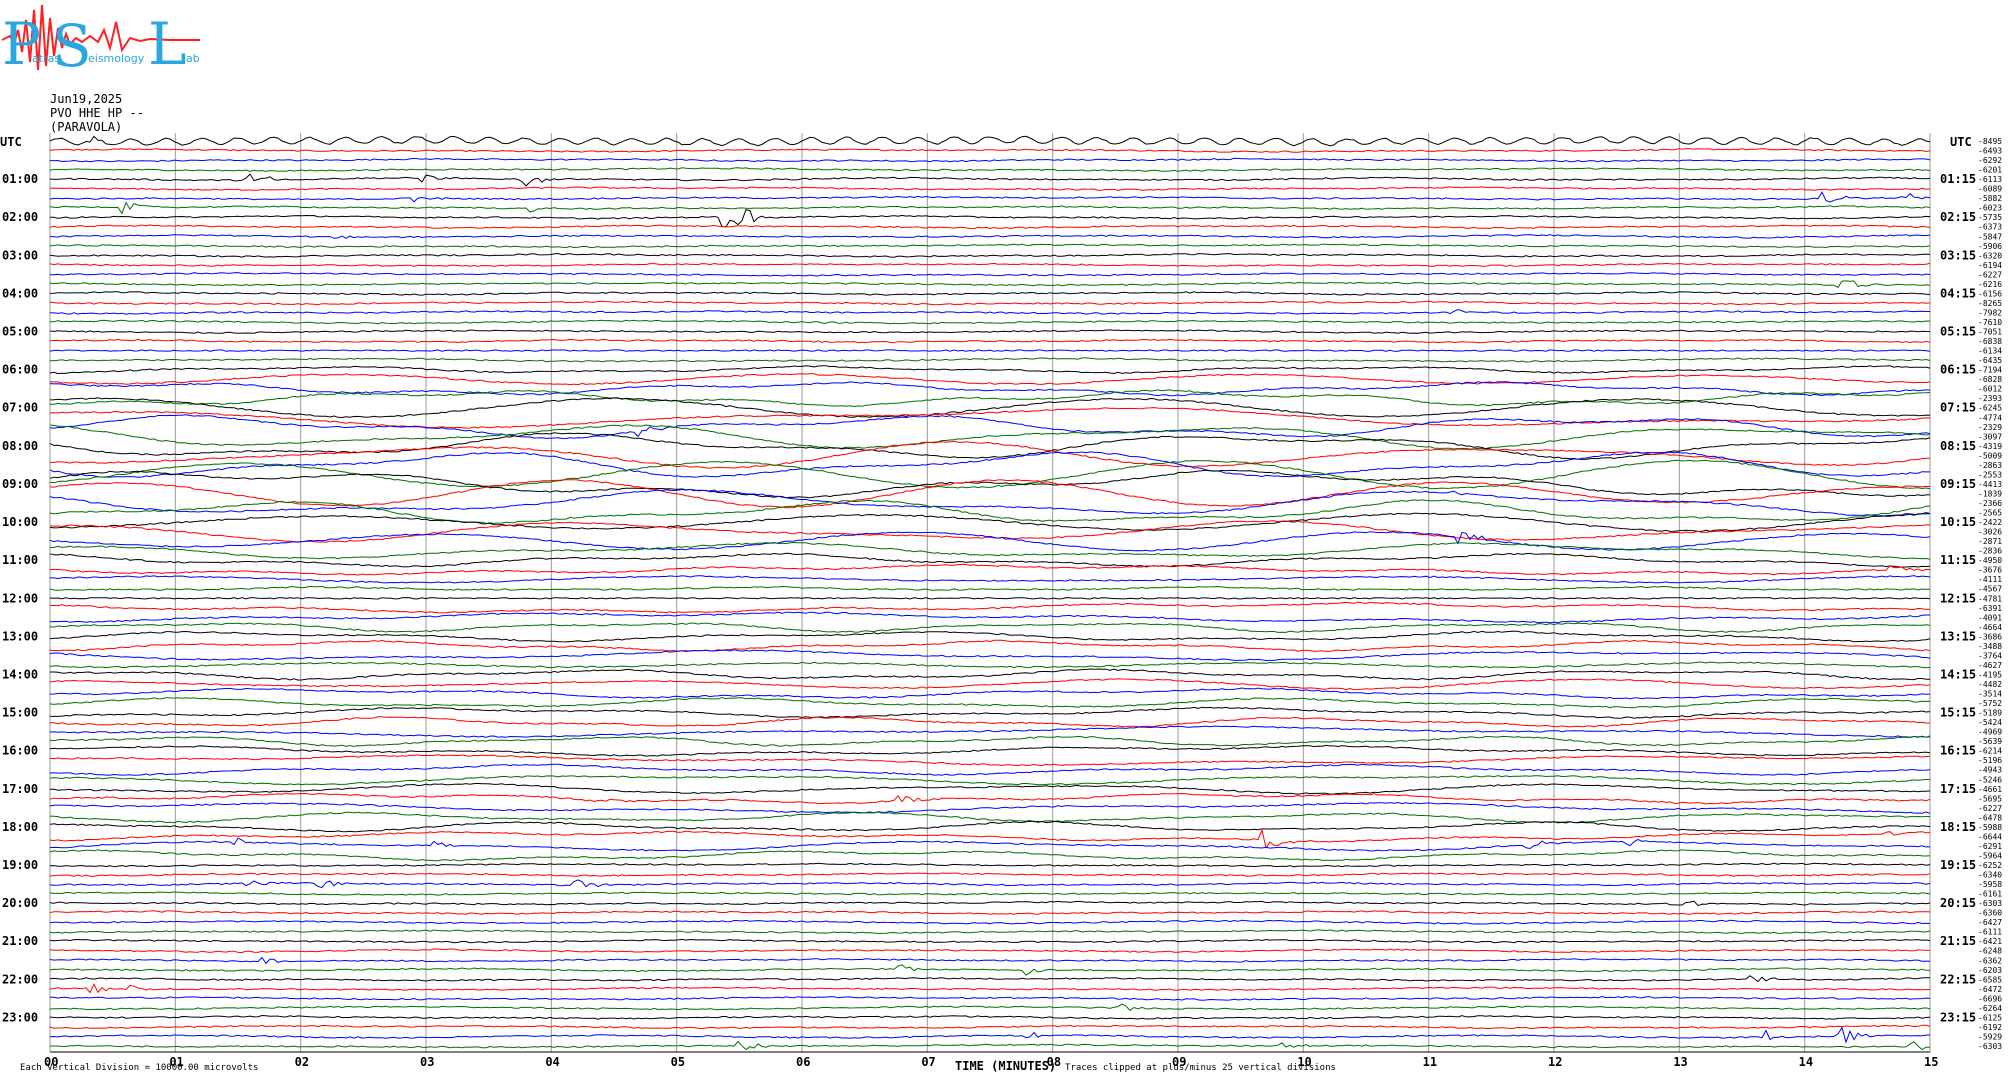 The image size is (2010, 1080). Describe the element at coordinates (20, 865) in the screenshot. I see `left-hour-label: 19:00` at that location.